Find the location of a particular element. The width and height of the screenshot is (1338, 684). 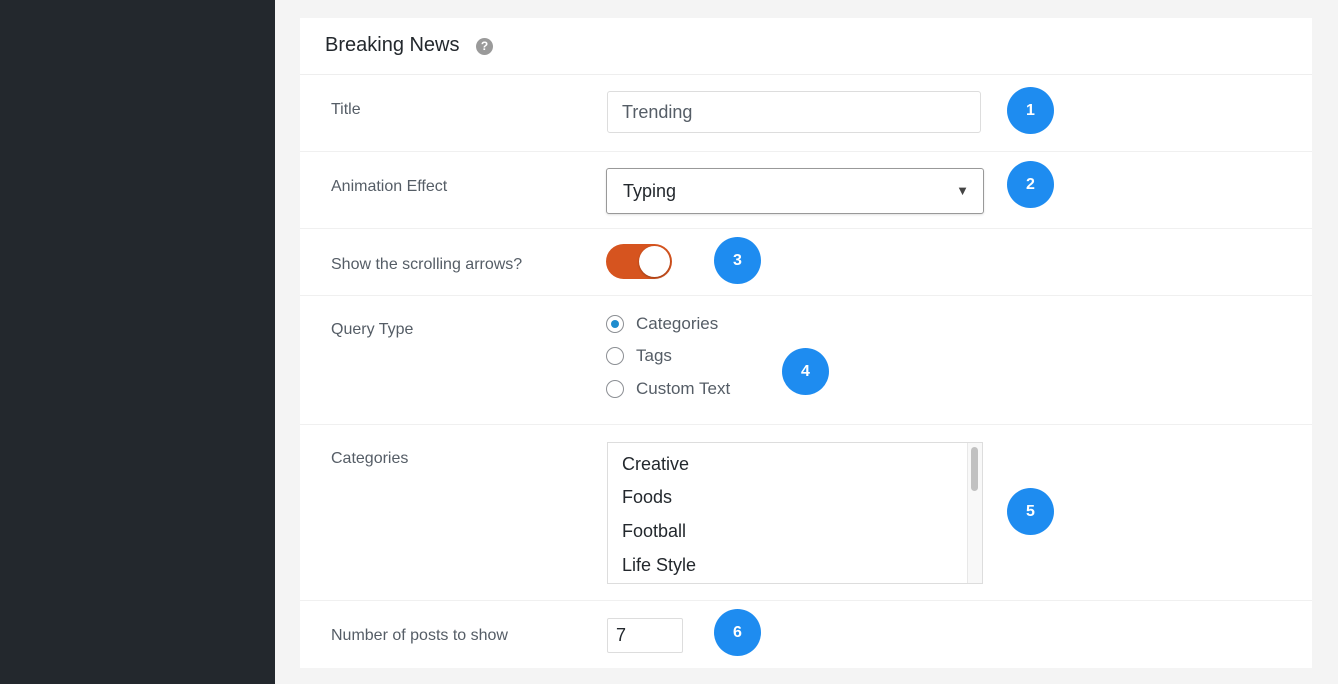

panel-title: Breaking News is located at coordinates (392, 45).